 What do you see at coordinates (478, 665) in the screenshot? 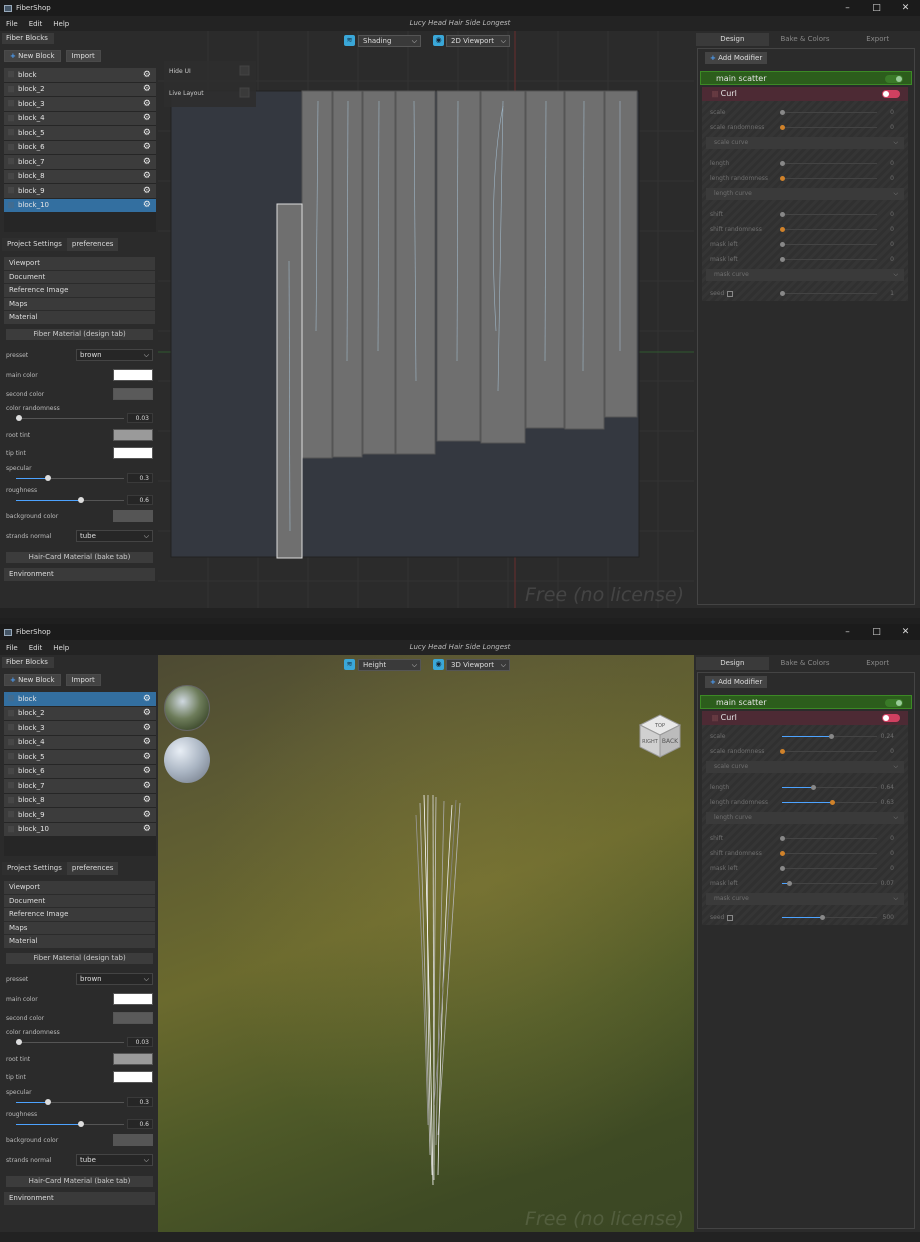
I see `viewport-mode-select: 3D Viewport ⌵` at bounding box center [478, 665].